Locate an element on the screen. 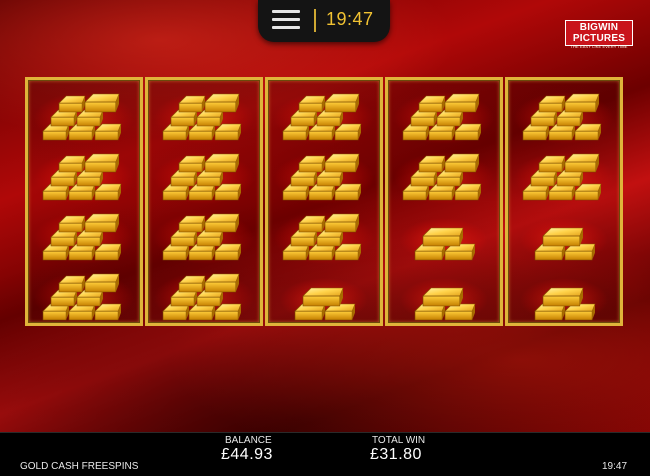 Image resolution: width=650 pixels, height=476 pixels. menu-divider is located at coordinates (315, 20).